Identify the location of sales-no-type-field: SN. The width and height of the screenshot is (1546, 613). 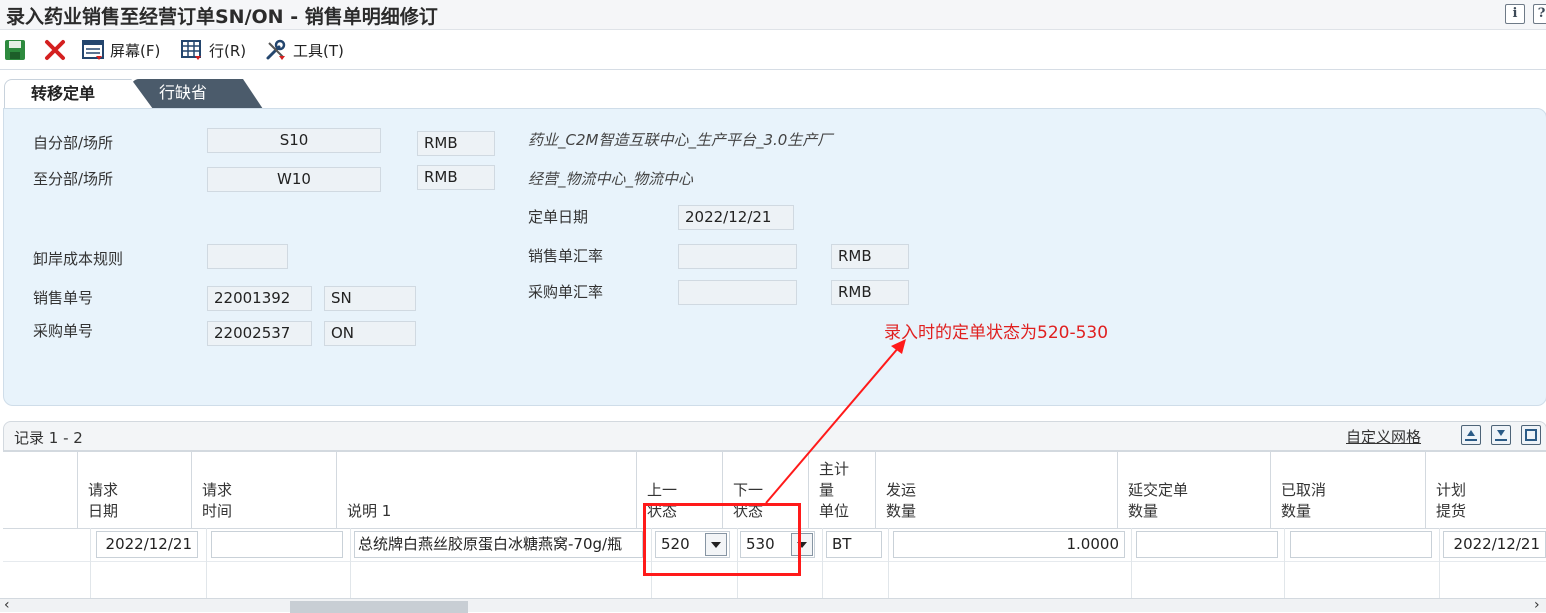
(370, 298).